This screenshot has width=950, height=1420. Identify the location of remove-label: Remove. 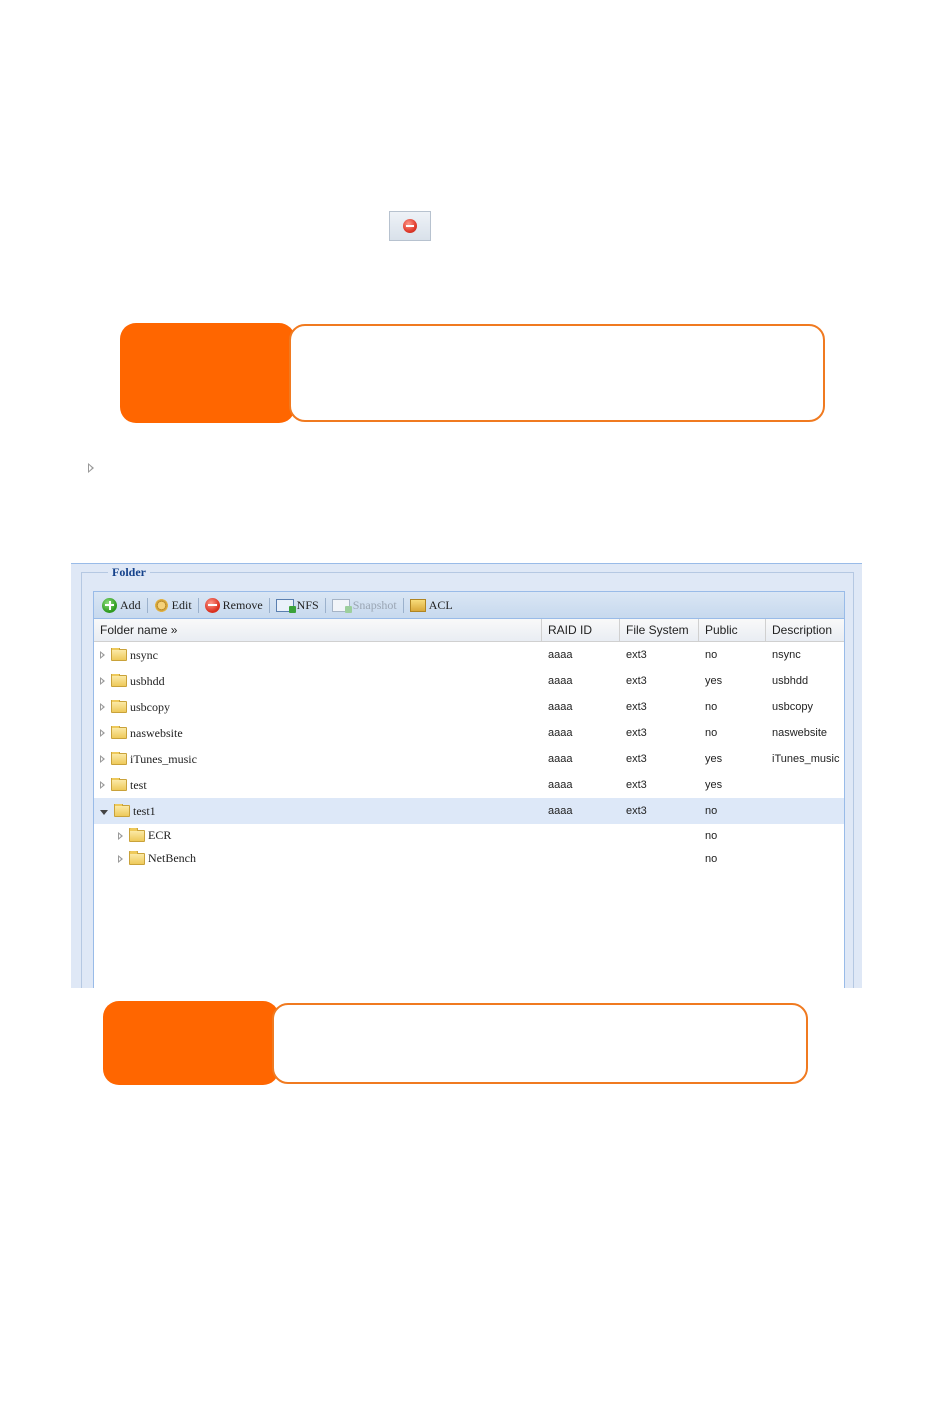
(242, 604).